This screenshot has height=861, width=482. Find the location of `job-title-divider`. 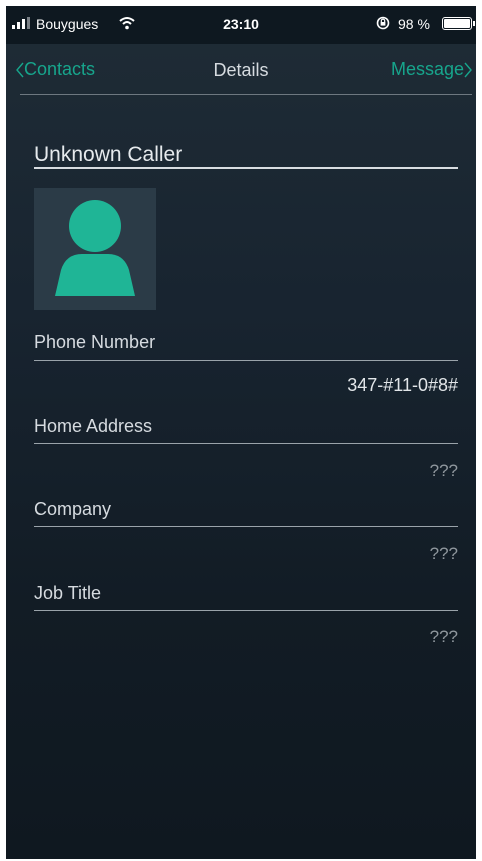

job-title-divider is located at coordinates (246, 610).